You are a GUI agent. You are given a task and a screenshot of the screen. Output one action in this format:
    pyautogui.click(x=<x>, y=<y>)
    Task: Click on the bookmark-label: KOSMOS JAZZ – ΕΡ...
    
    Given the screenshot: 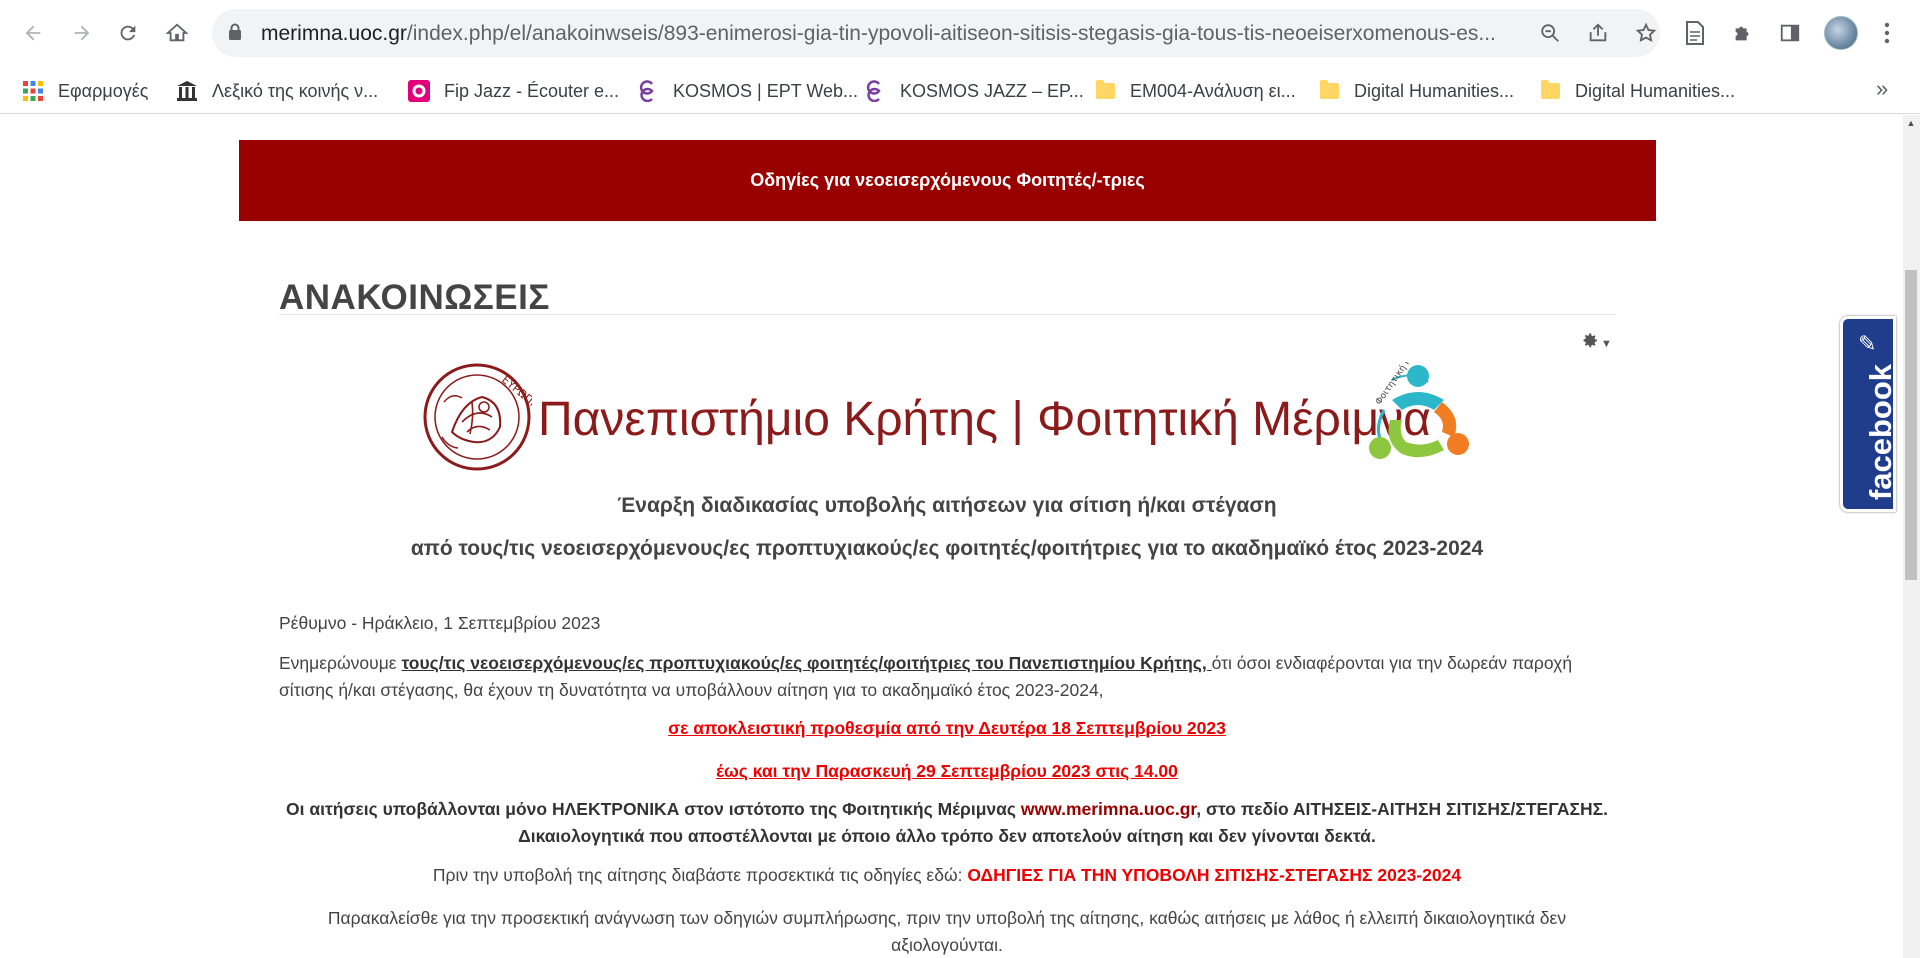 What is the action you would take?
    pyautogui.click(x=992, y=90)
    